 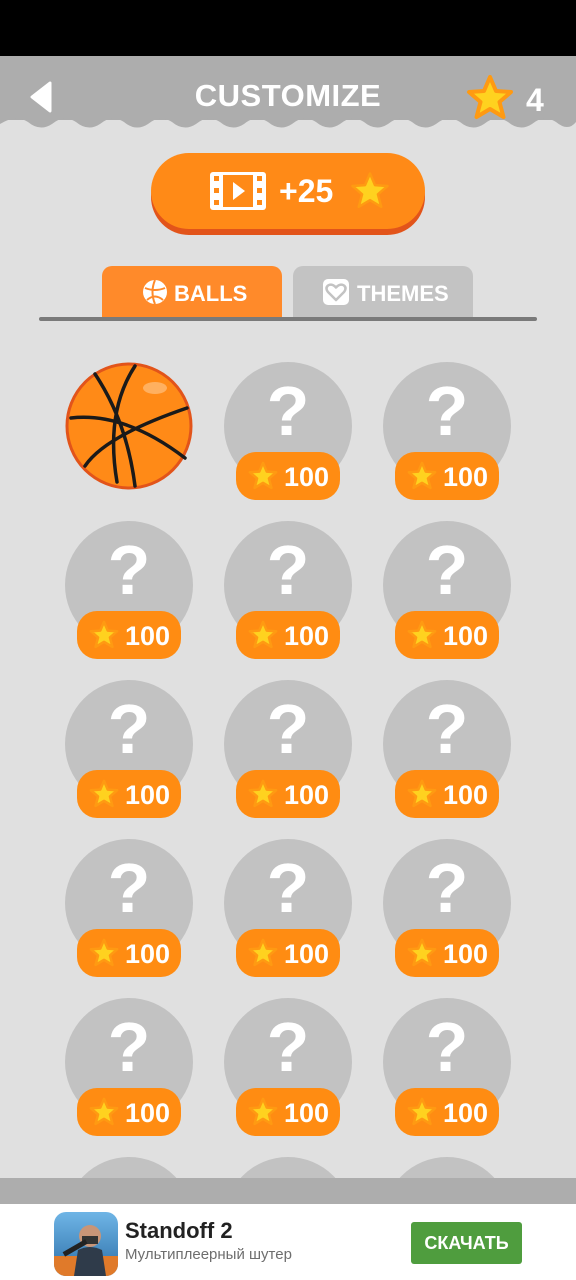 I want to click on basketball-icon, so click(x=129, y=426).